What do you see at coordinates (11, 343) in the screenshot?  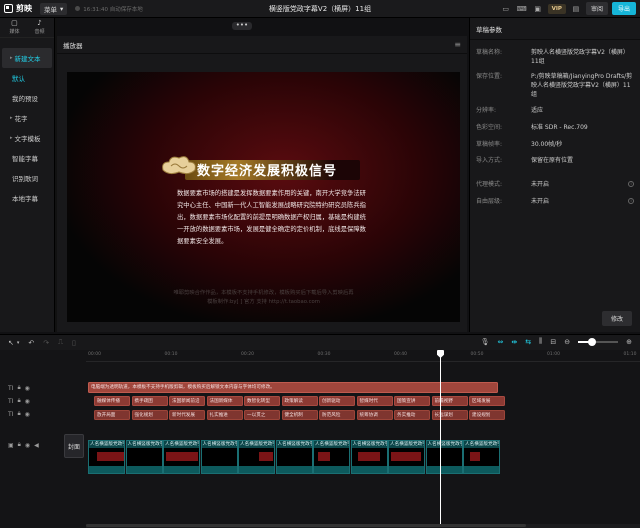 I see `select-tool-icon: ↖` at bounding box center [11, 343].